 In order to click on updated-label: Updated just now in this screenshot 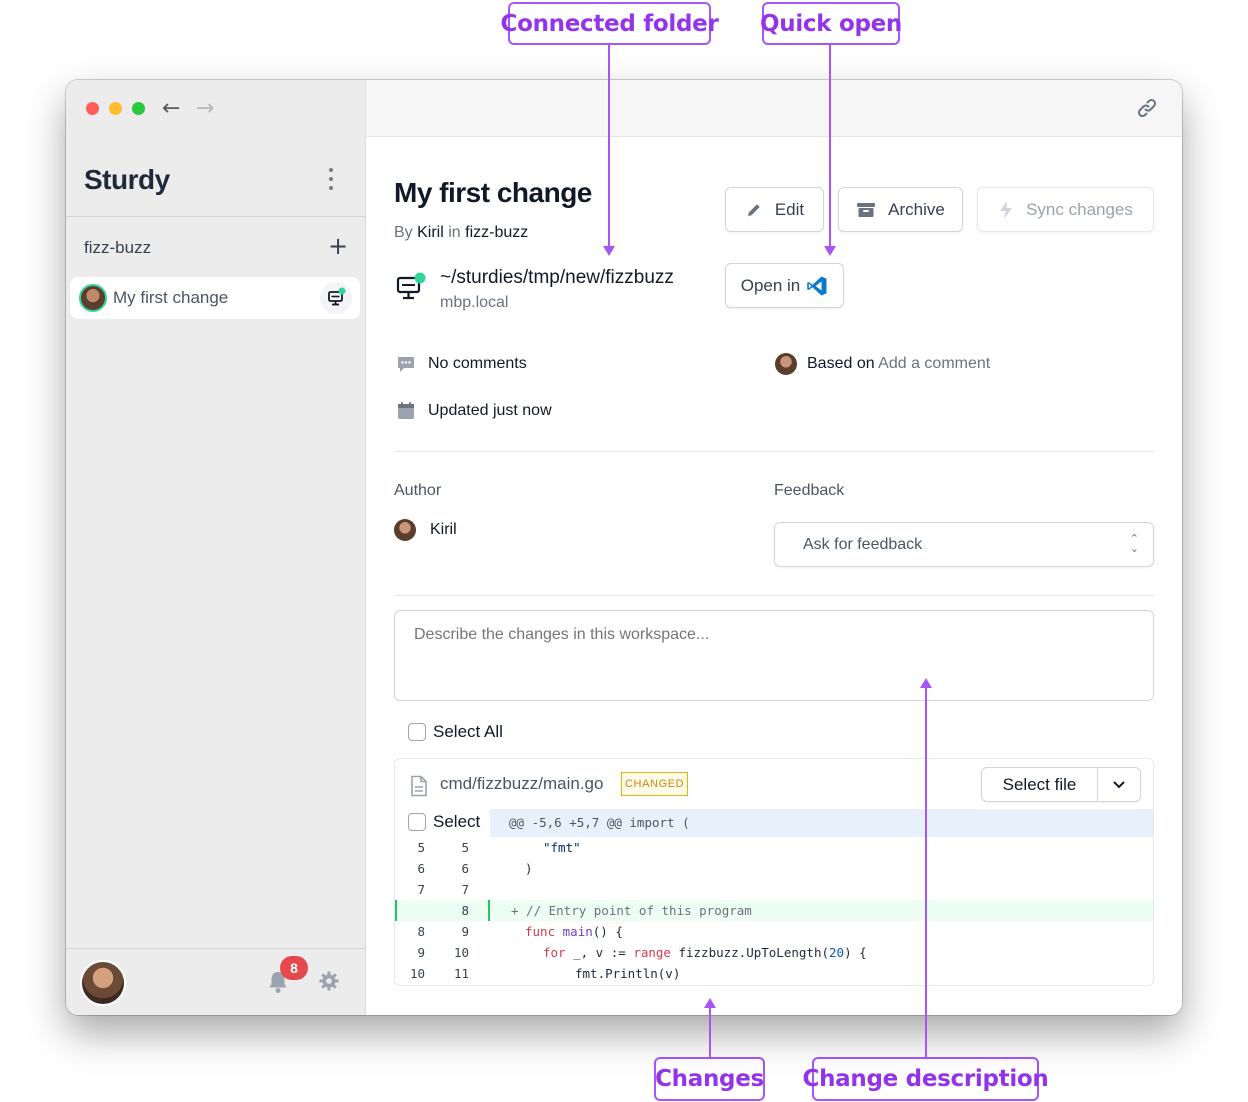, I will do `click(490, 410)`.